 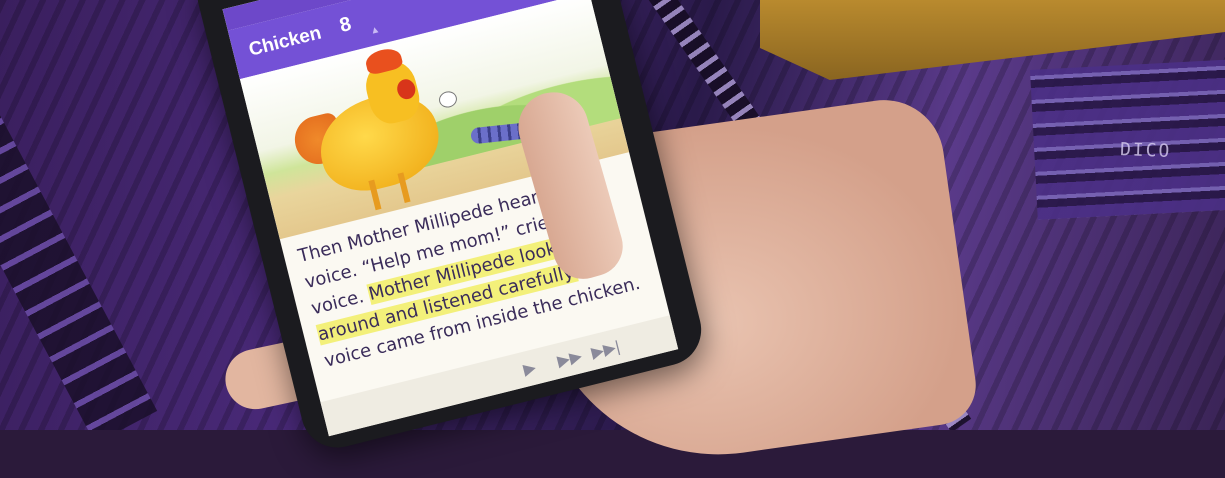 I want to click on woven-lettering: DICO, so click(x=1145, y=150).